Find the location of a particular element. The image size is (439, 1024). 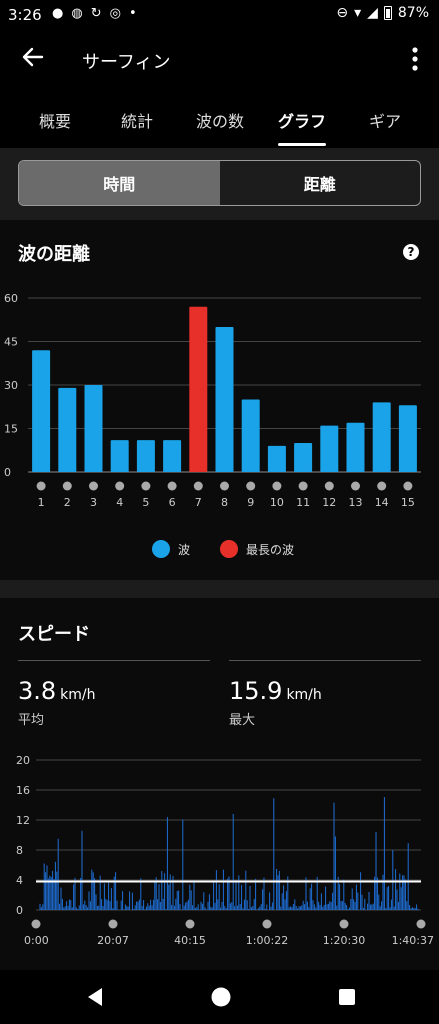

status-time: 3:26 is located at coordinates (25, 15).